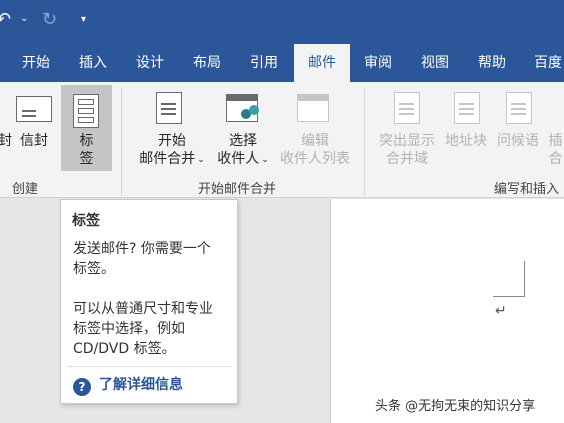  I want to click on redo-icon: ↻, so click(50, 19).